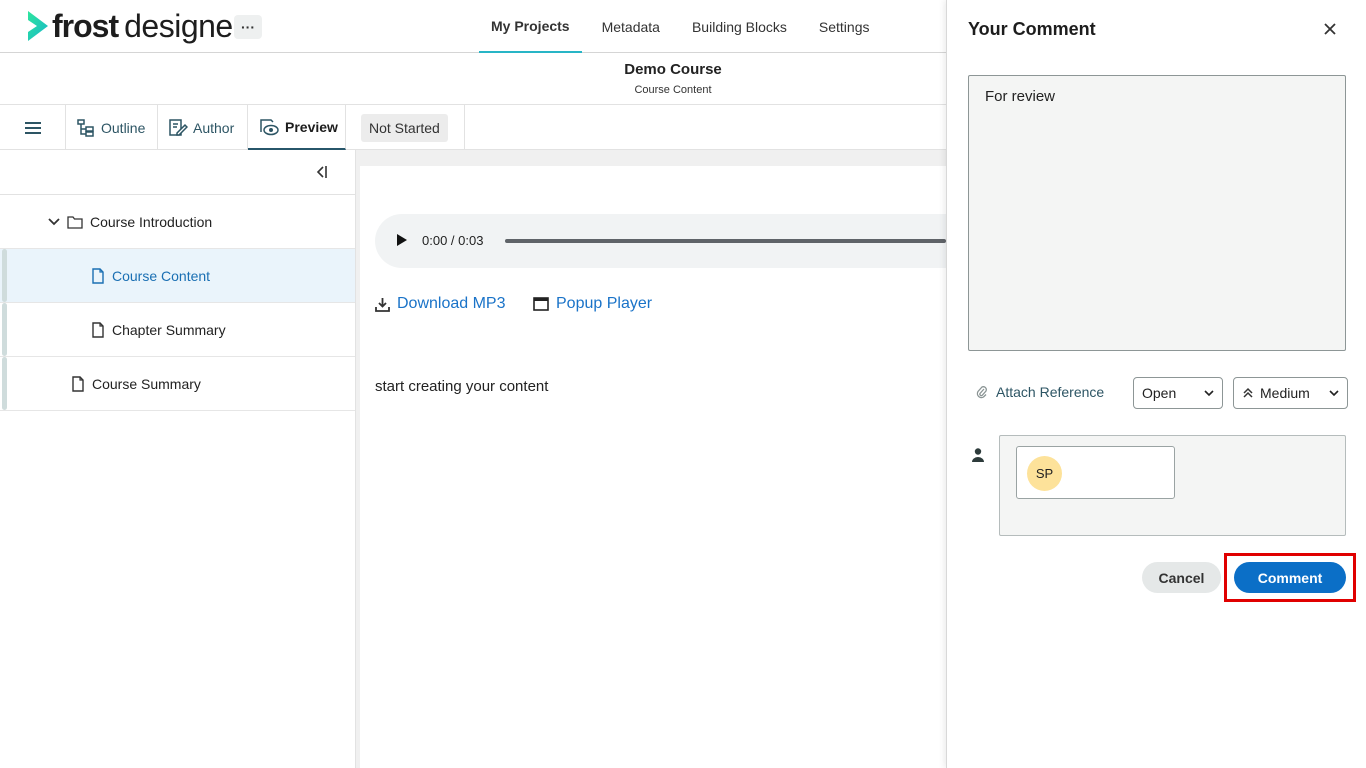  I want to click on paperclip-icon, so click(981, 392).